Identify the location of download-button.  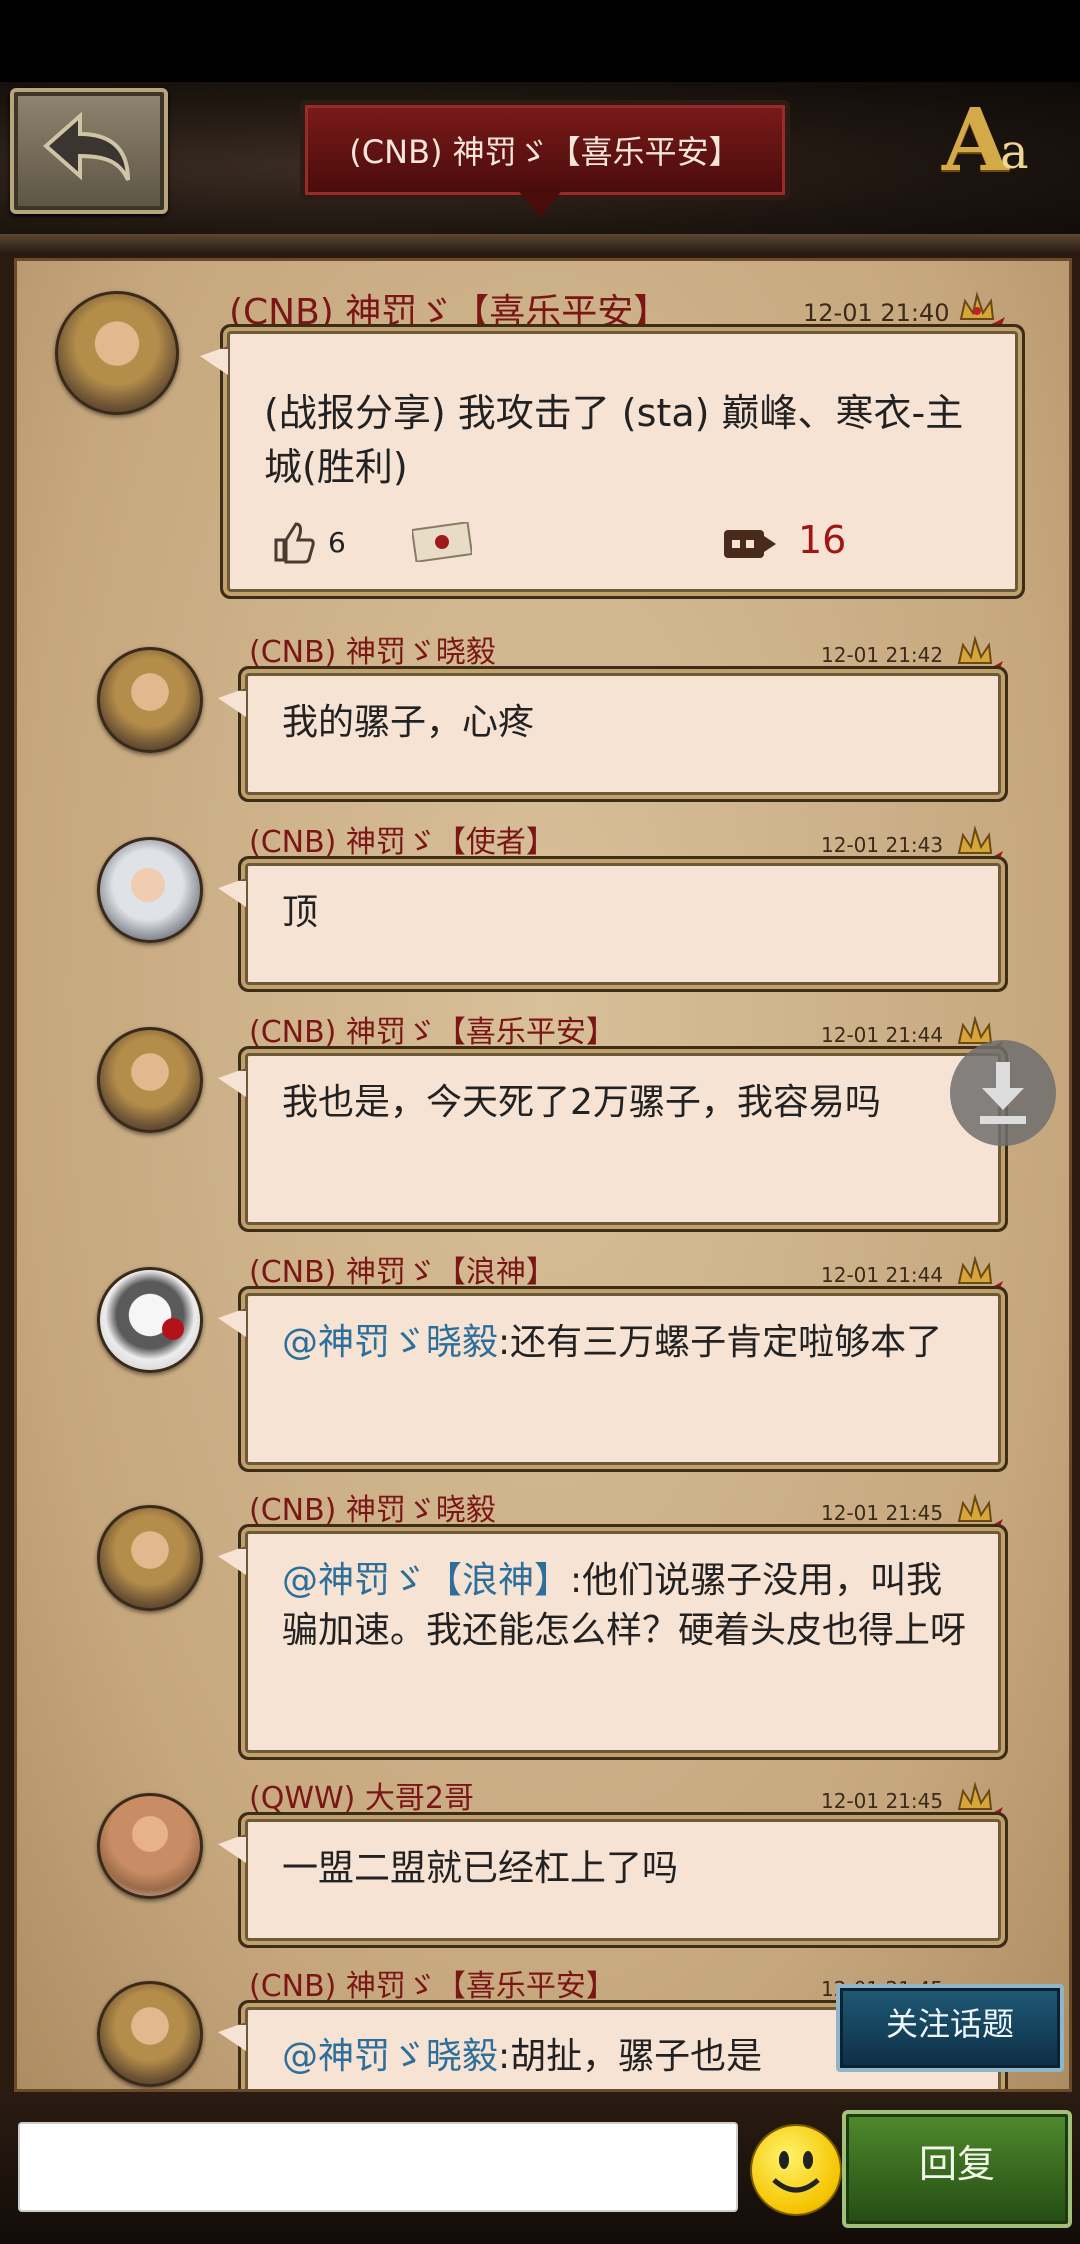
(1003, 1093).